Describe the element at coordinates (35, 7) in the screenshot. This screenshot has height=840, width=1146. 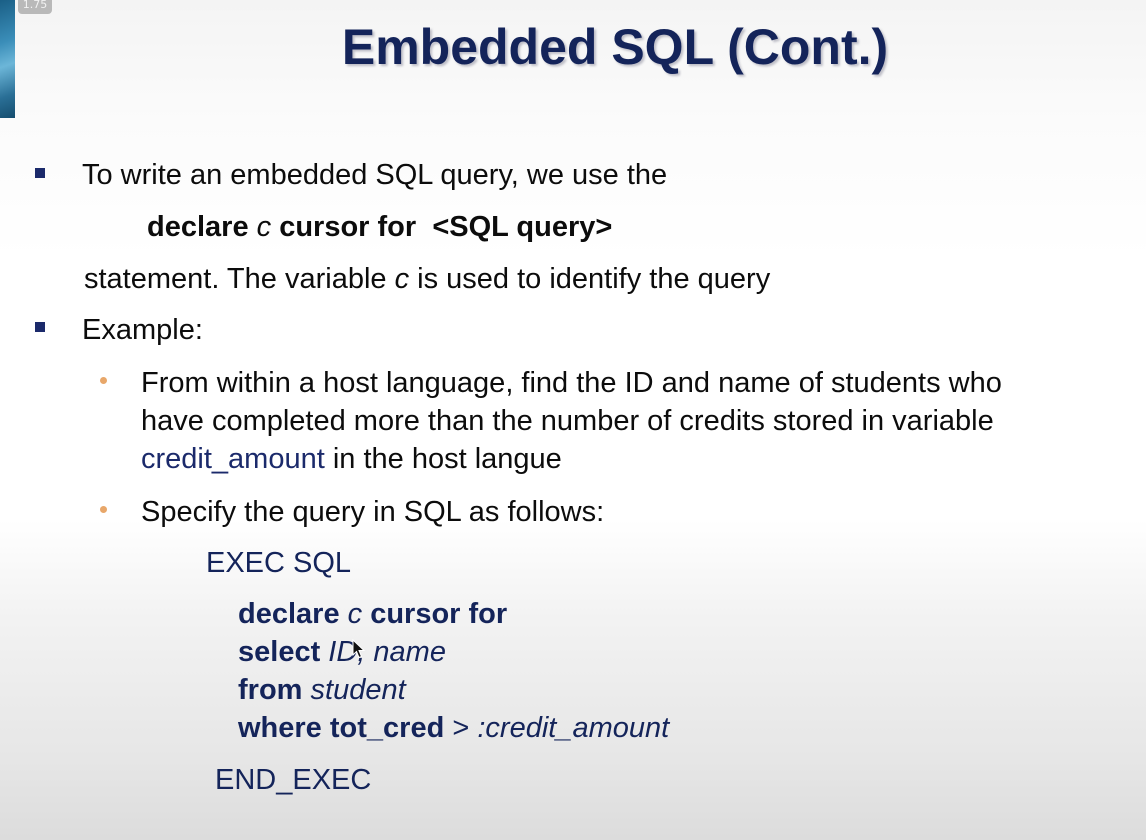
I see `playback-speed-badge: 1.75` at that location.